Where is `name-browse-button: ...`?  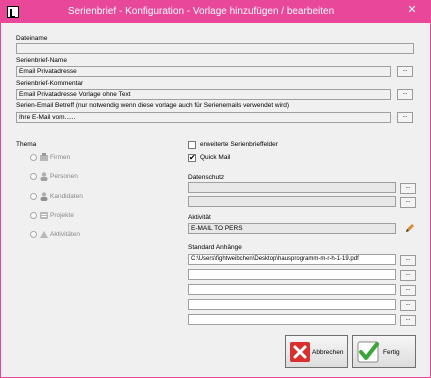 name-browse-button: ... is located at coordinates (405, 71).